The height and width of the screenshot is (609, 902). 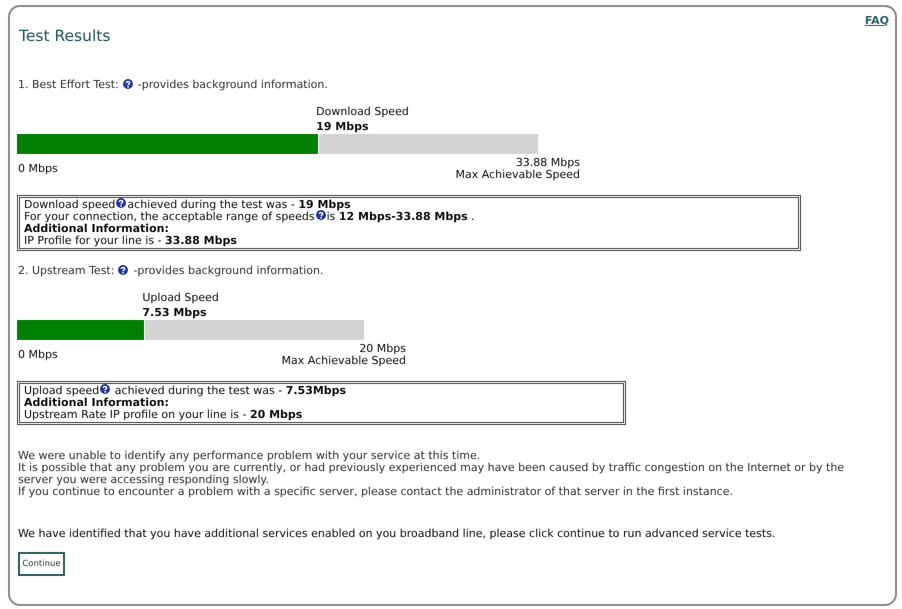 I want to click on detail-text: Upload speed, so click(x=62, y=390).